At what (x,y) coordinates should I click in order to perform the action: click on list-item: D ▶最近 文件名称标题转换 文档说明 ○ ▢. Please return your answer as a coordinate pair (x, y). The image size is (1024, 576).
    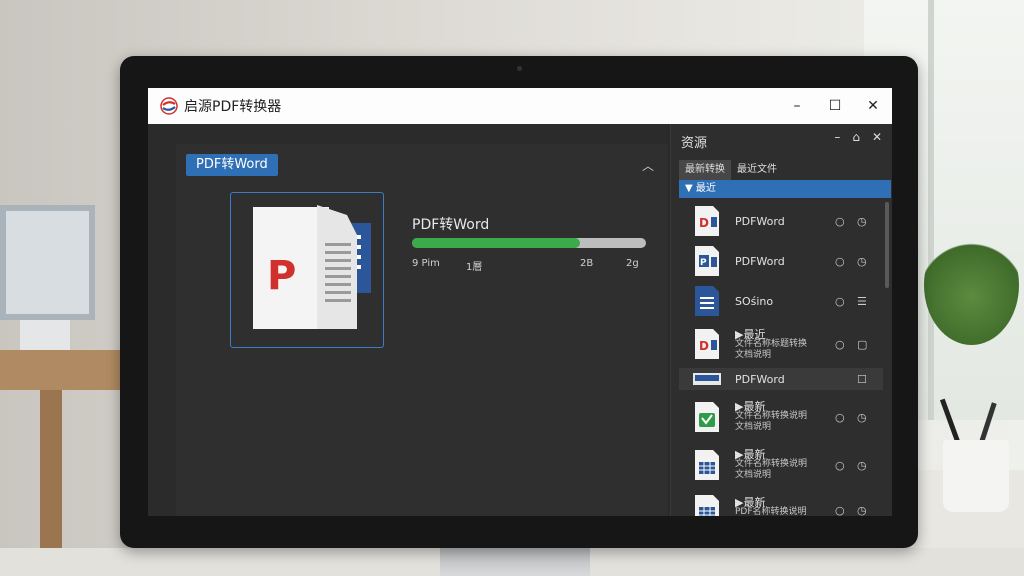
    Looking at the image, I should click on (781, 344).